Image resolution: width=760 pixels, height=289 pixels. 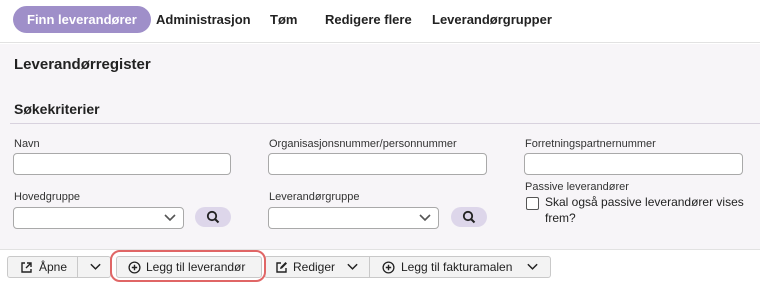 I want to click on add-invoice-template-label: Legg til fakturamalen, so click(x=457, y=267).